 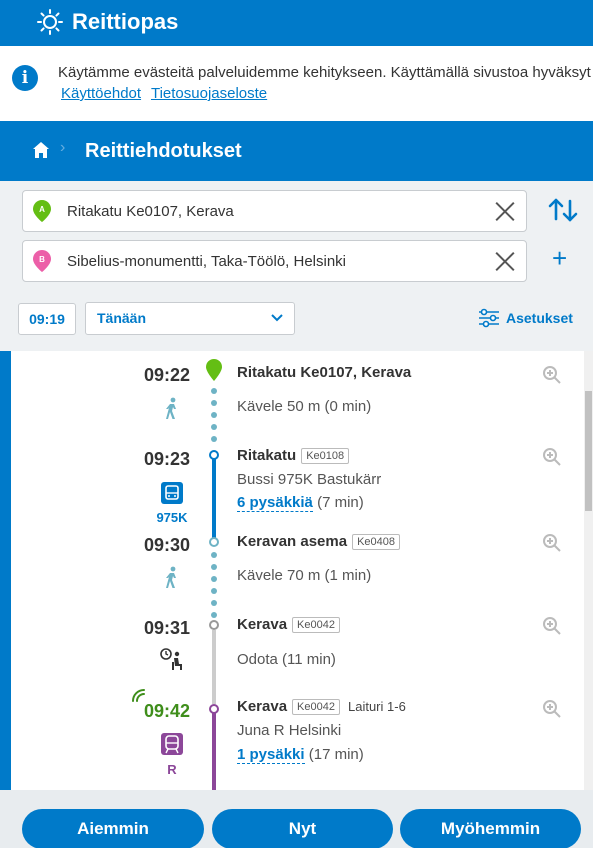 I want to click on stops-link: 6 pysäkkiä, so click(x=275, y=503).